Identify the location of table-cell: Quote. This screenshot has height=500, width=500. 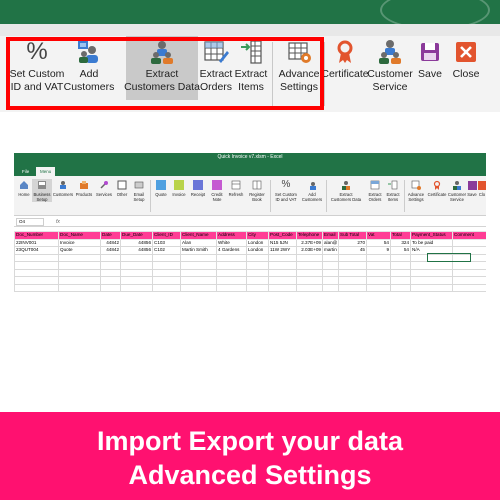
(79, 250).